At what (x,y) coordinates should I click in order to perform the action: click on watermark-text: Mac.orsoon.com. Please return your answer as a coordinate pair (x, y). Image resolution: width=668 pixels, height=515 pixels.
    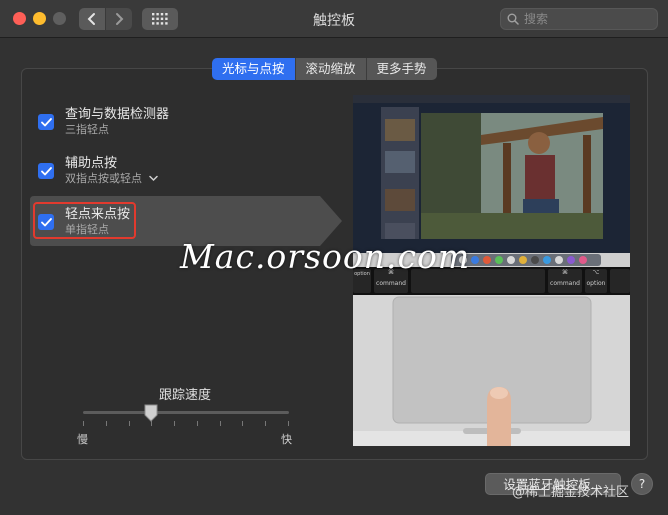
    Looking at the image, I should click on (325, 256).